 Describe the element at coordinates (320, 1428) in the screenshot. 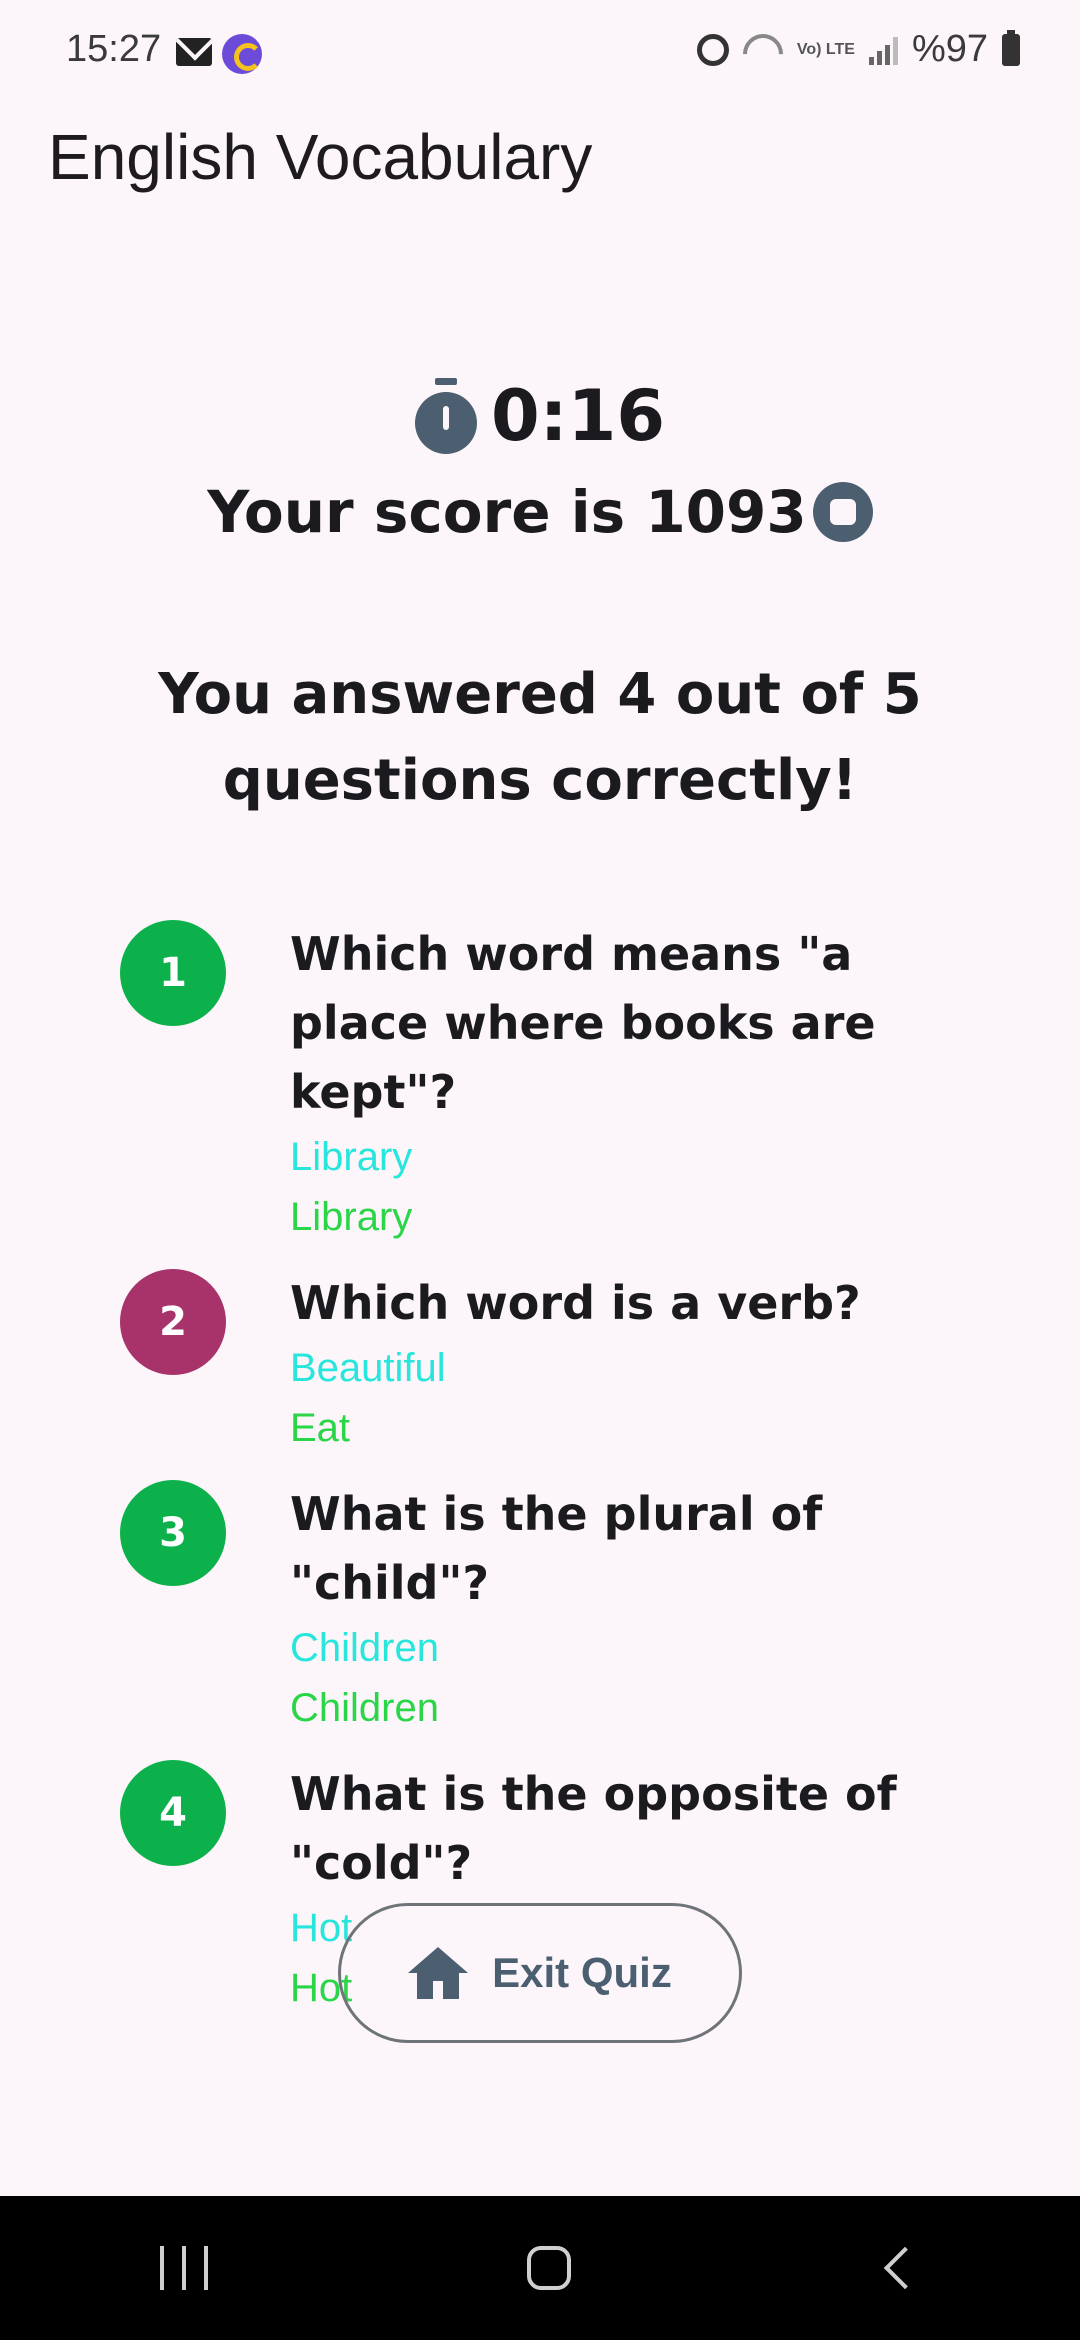

I see `correct-answer: Eat` at that location.